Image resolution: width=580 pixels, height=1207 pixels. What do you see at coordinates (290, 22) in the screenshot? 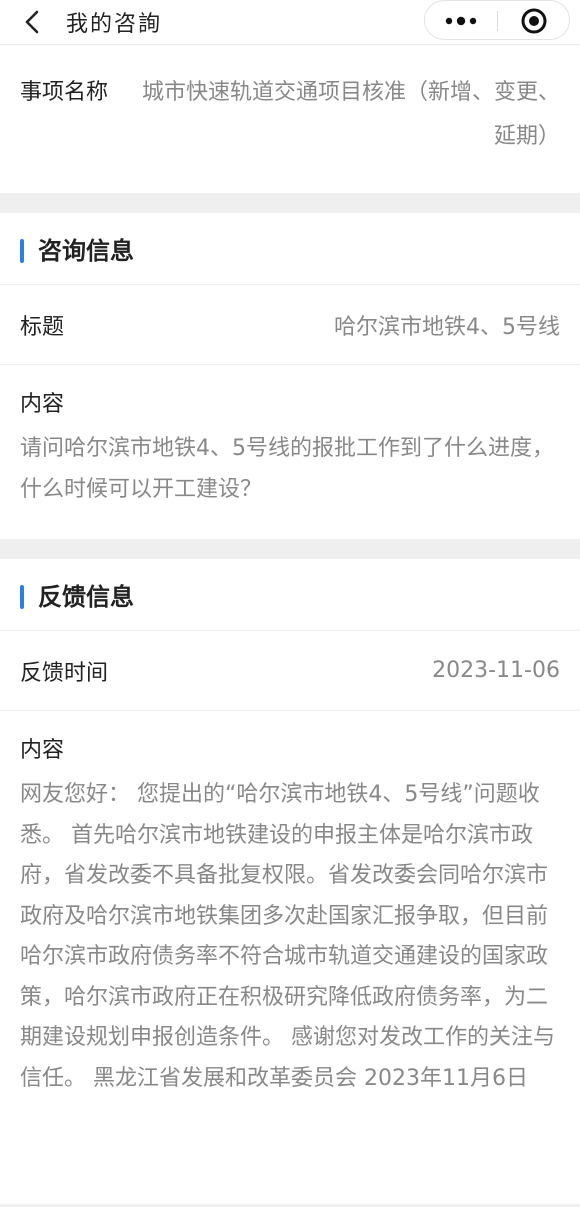
I see `top-nav-bar: 我的咨詢` at bounding box center [290, 22].